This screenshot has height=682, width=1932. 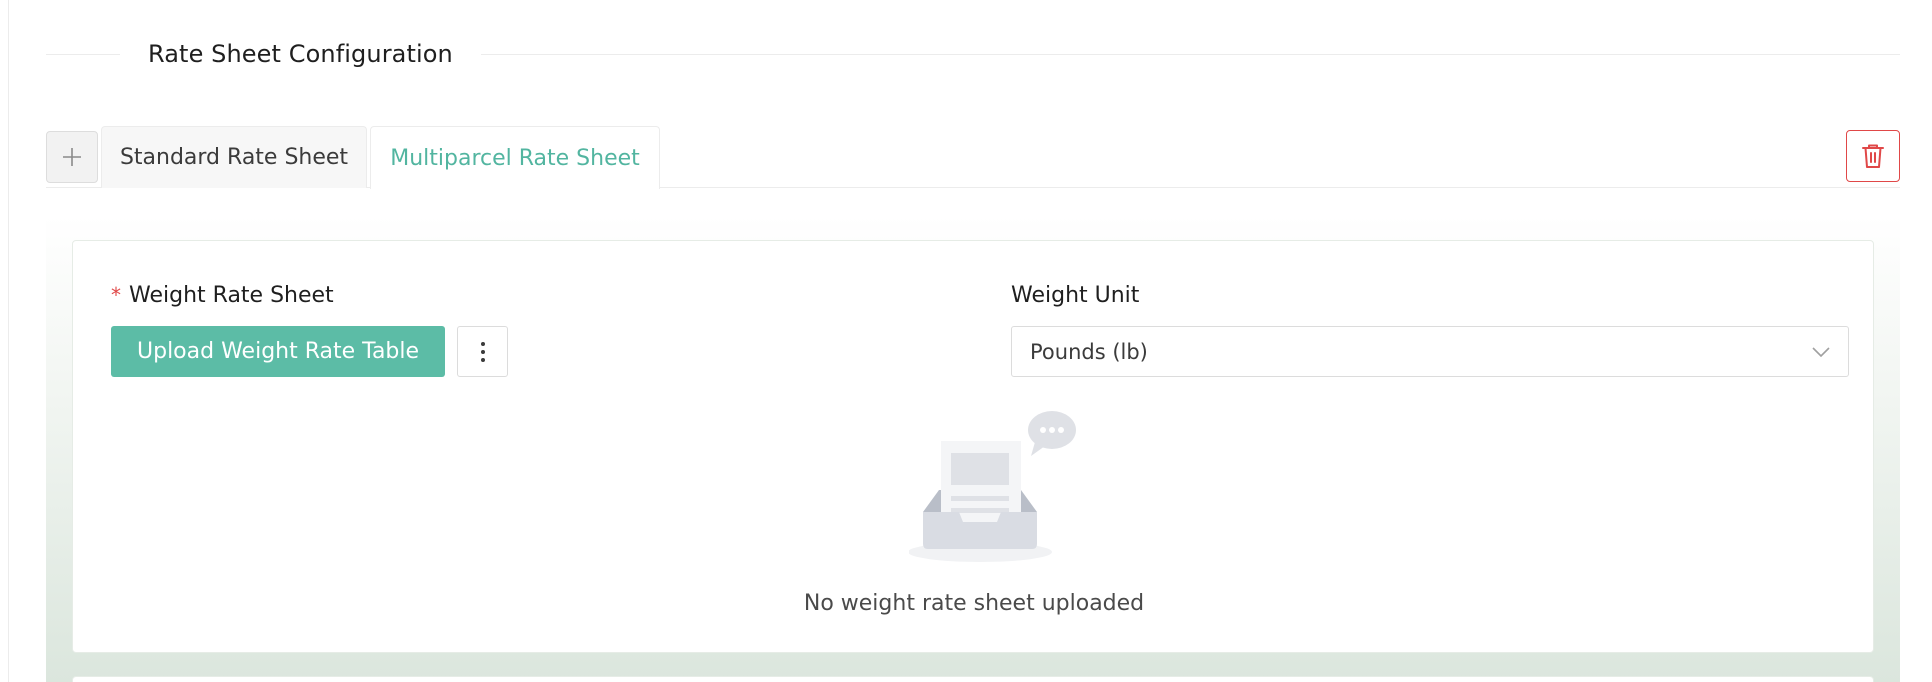 I want to click on empty-state-message: No weight rate sheet uploaded, so click(x=974, y=603).